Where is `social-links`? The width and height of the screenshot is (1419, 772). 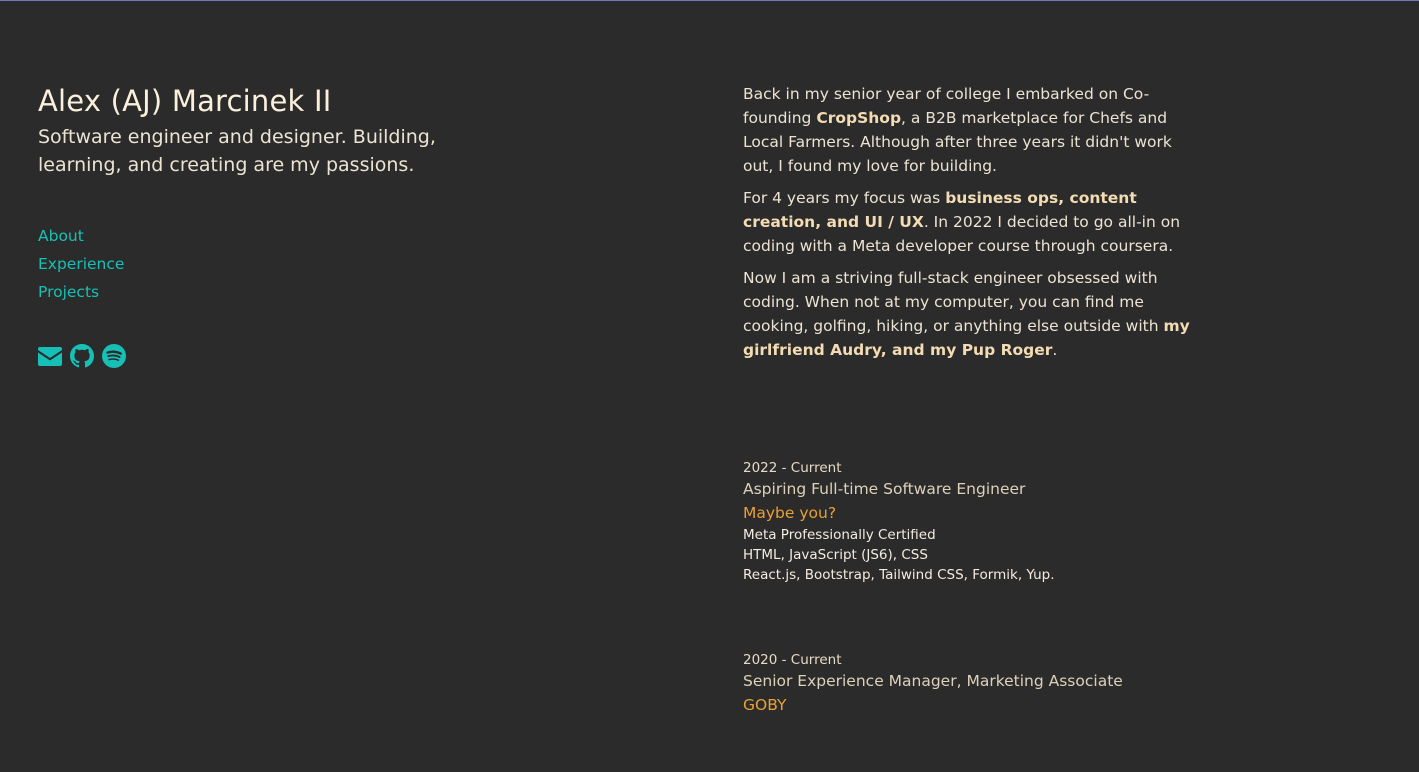
social-links is located at coordinates (273, 356).